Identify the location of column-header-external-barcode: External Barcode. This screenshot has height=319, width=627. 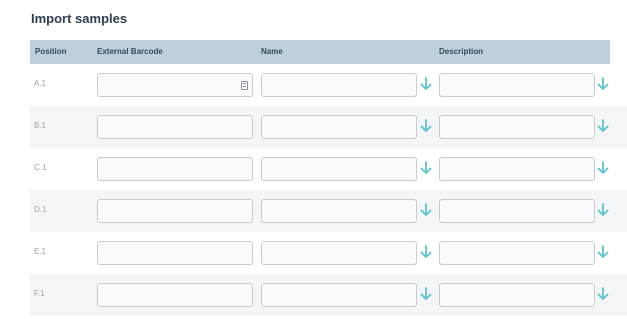
(130, 51).